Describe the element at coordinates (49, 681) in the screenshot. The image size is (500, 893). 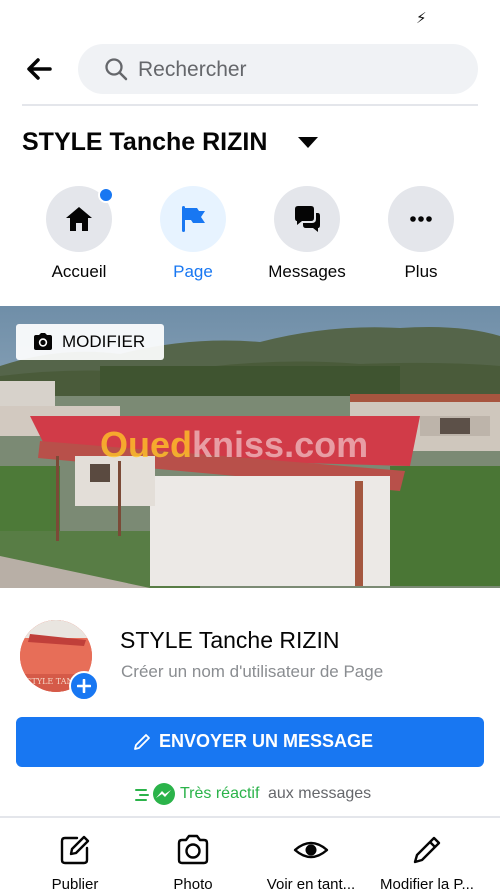
I see `svg-text: STYLE TAN` at that location.